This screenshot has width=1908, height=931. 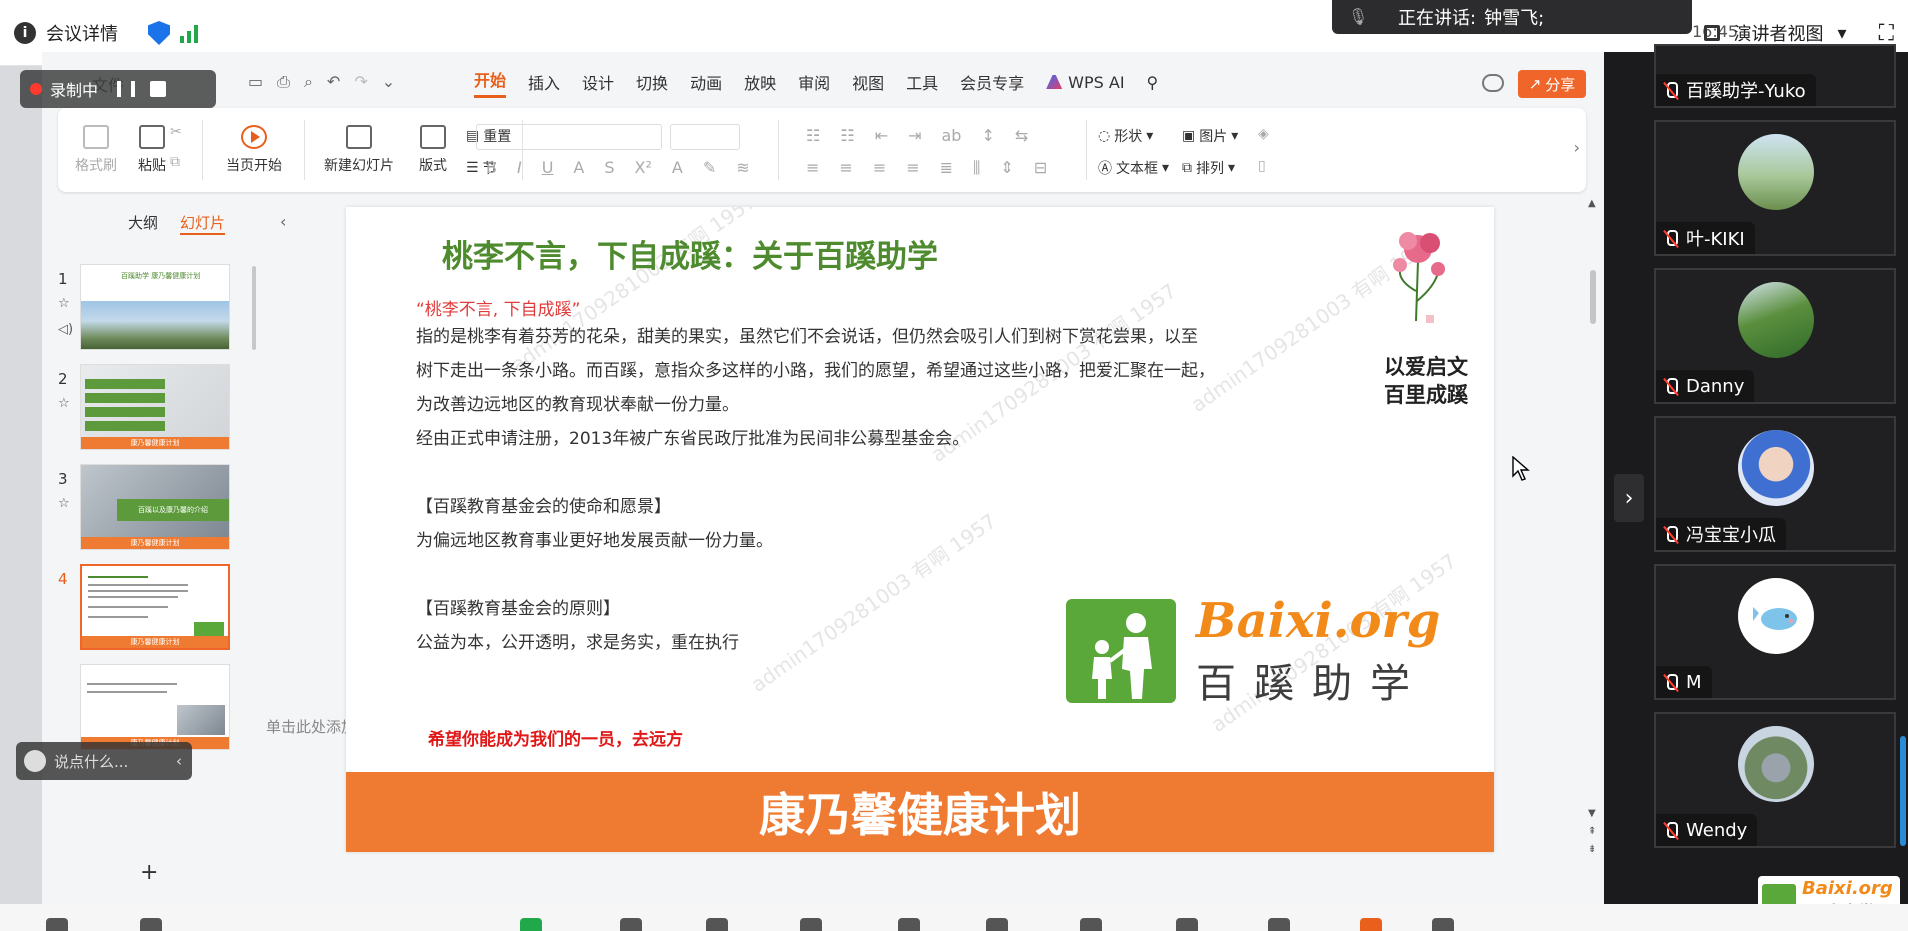 What do you see at coordinates (847, 135) in the screenshot?
I see `numbered-list-icon: ☷` at bounding box center [847, 135].